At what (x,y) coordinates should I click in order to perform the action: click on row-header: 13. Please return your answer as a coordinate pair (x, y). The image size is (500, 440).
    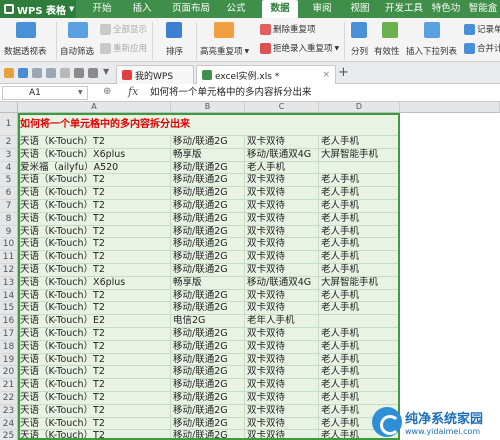
    Looking at the image, I should click on (9, 283).